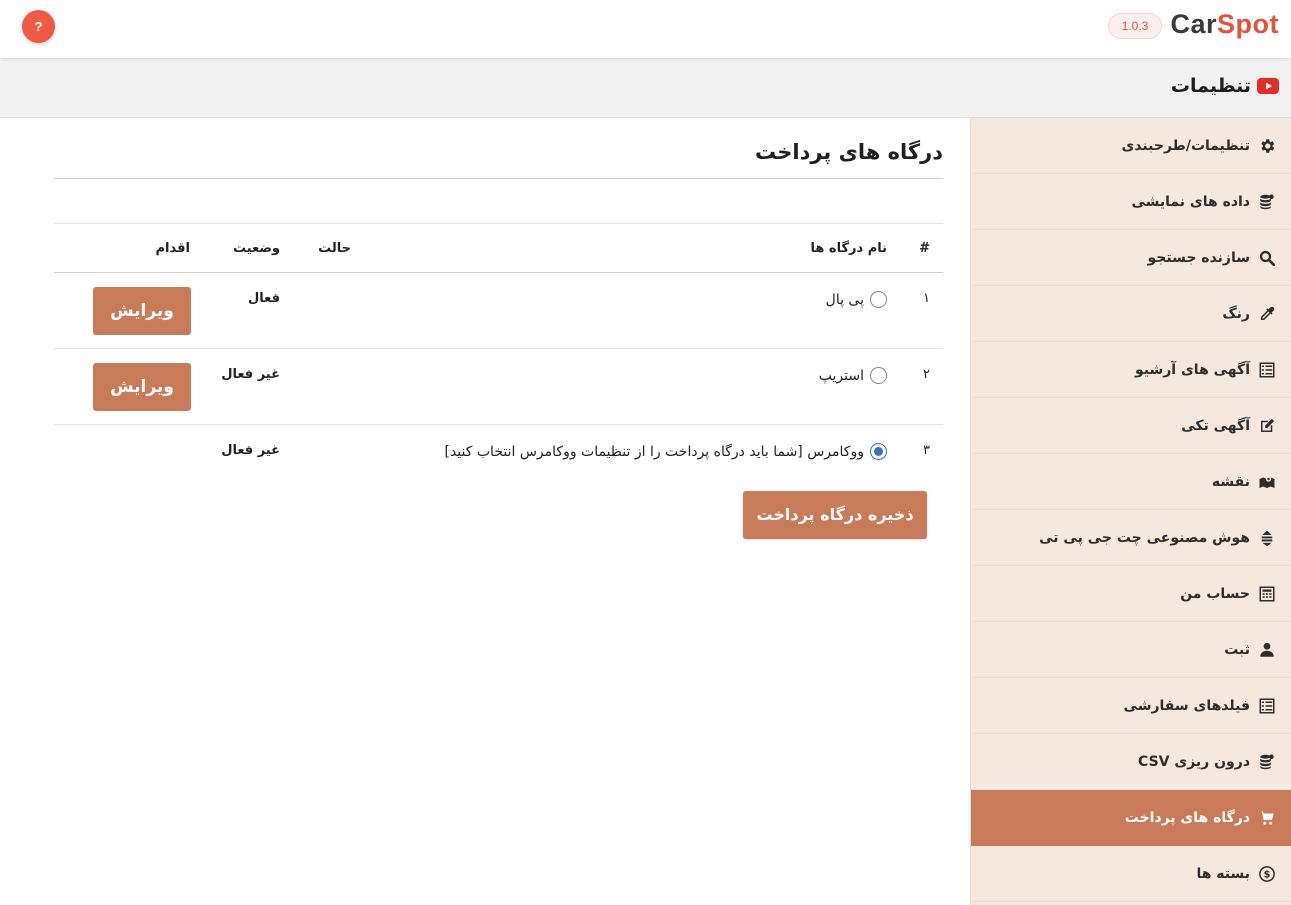 Image resolution: width=1291 pixels, height=905 pixels. I want to click on row-num: ۳, so click(926, 450).